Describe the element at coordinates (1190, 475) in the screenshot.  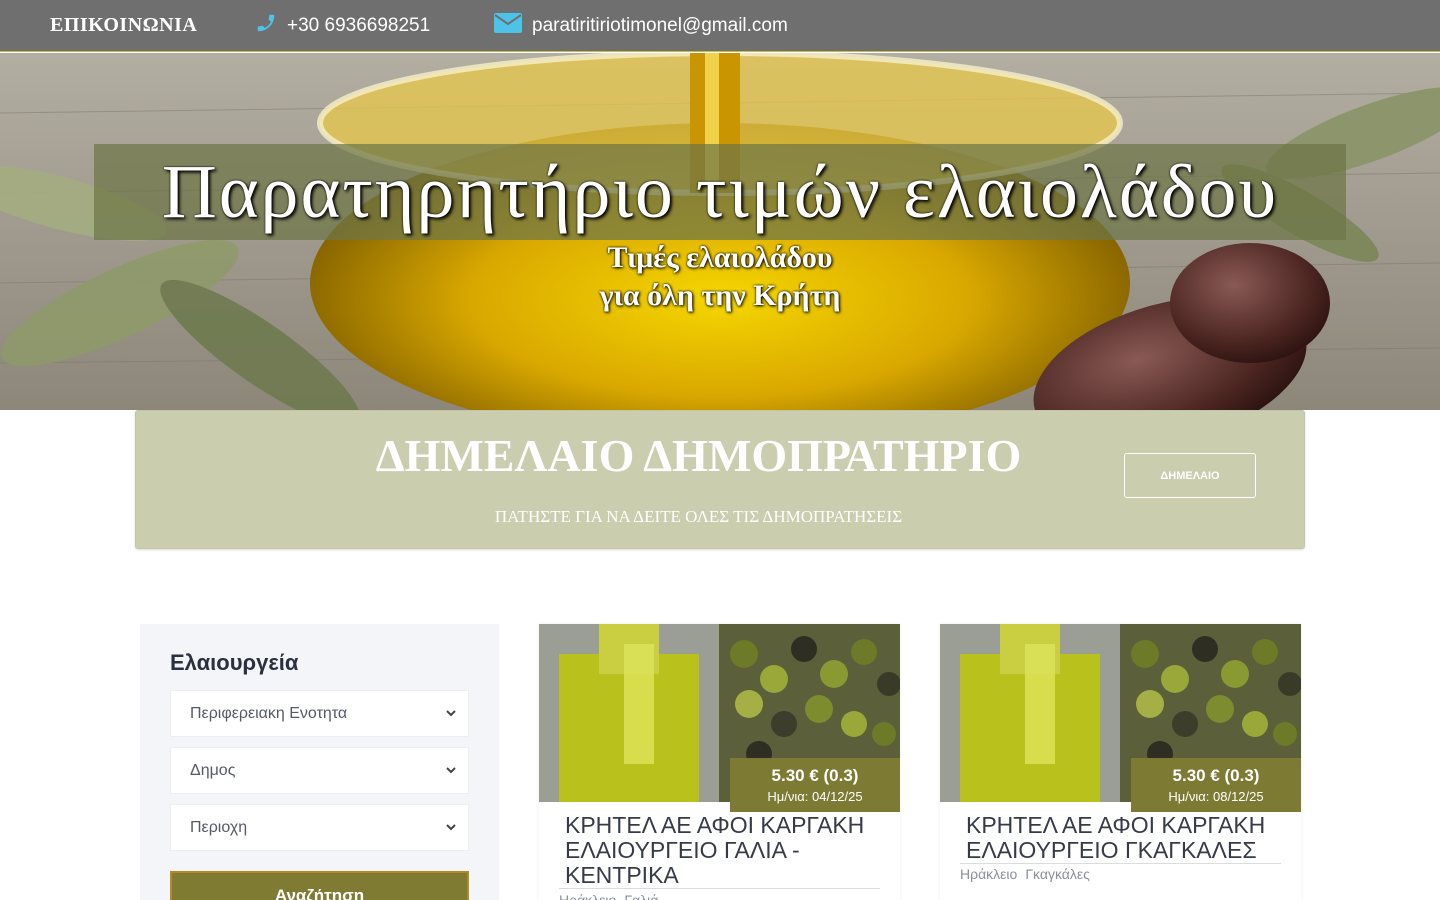
I see `dimelaio-button: ΔΗΜΕΛΑΙΟ` at that location.